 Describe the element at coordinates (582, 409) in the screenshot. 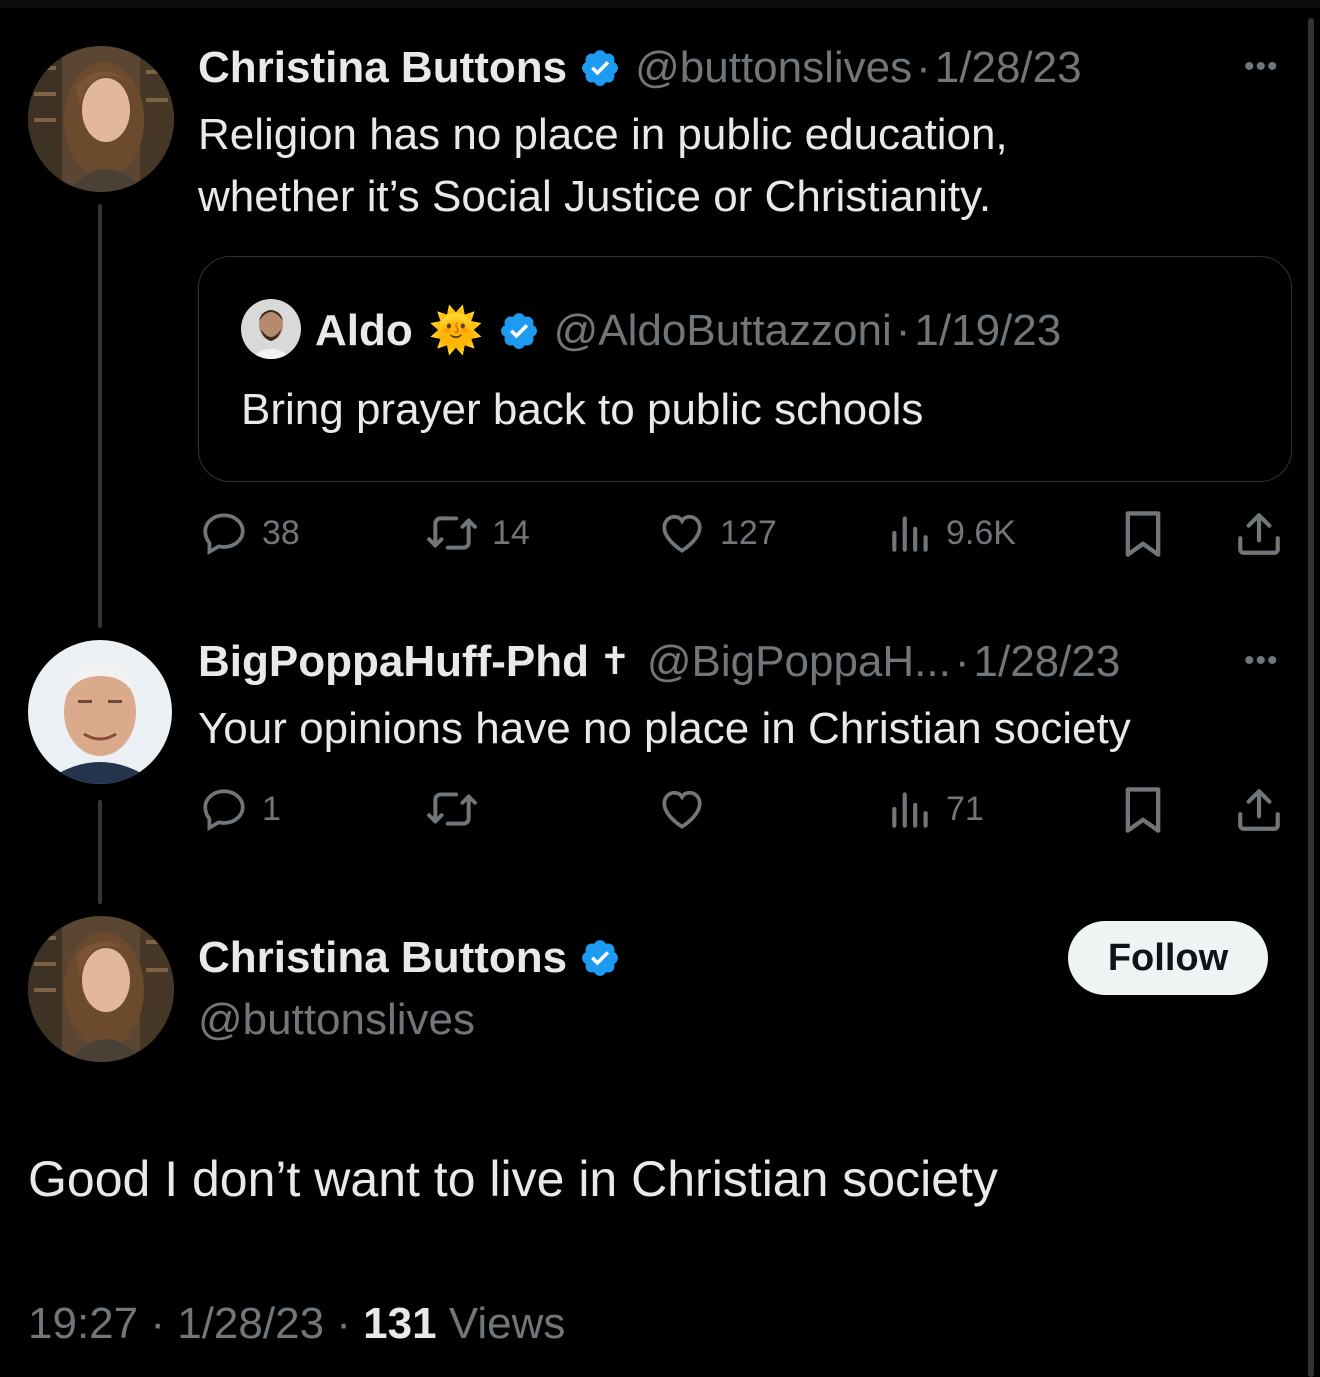

I see `quote-text: Bring prayer back to public schools` at that location.